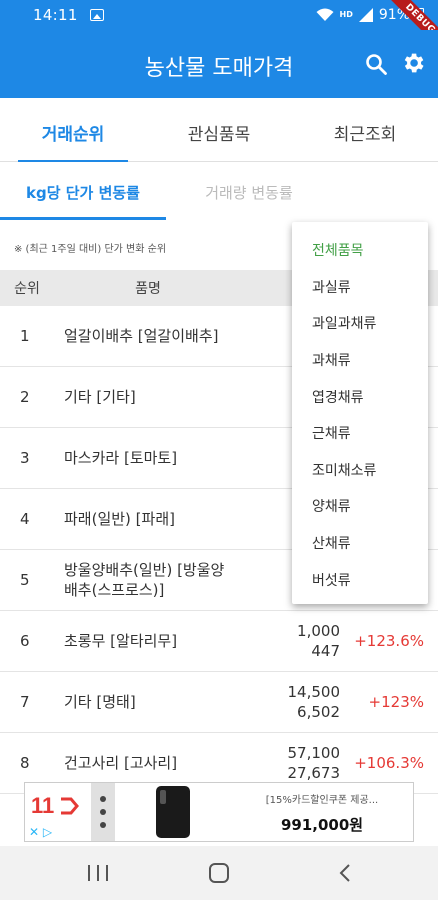 The width and height of the screenshot is (438, 900). What do you see at coordinates (219, 641) in the screenshot?
I see `table-row: 6 초롱무 [알타리무] 1,000 447 +123.6%` at bounding box center [219, 641].